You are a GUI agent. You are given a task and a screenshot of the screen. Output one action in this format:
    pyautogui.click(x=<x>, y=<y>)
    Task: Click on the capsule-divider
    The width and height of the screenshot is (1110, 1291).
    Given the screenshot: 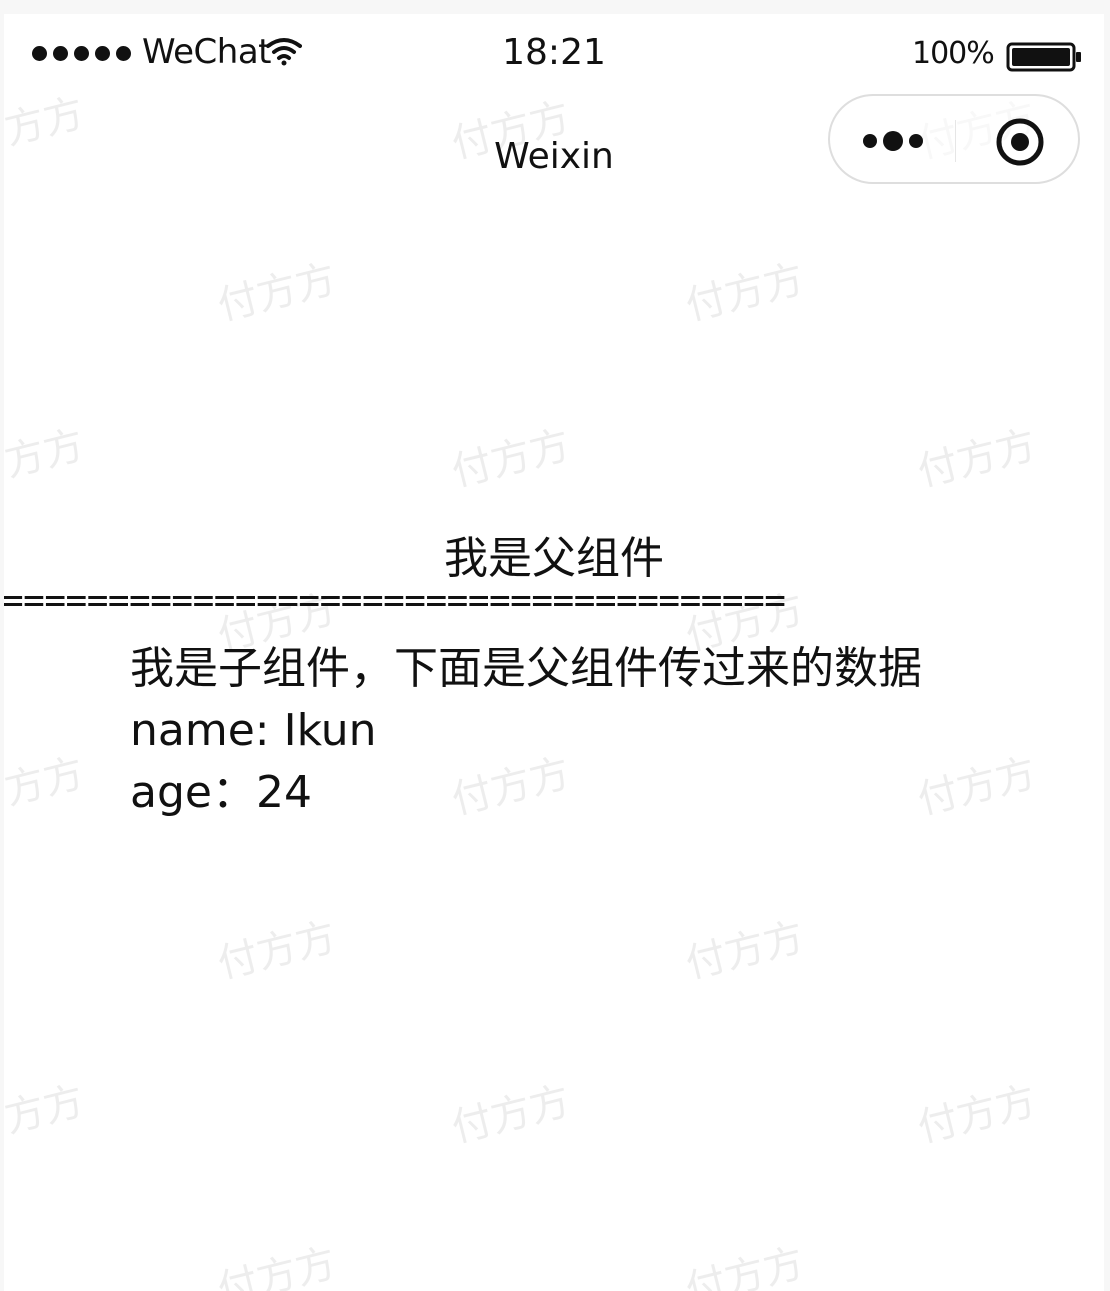 What is the action you would take?
    pyautogui.click(x=955, y=141)
    